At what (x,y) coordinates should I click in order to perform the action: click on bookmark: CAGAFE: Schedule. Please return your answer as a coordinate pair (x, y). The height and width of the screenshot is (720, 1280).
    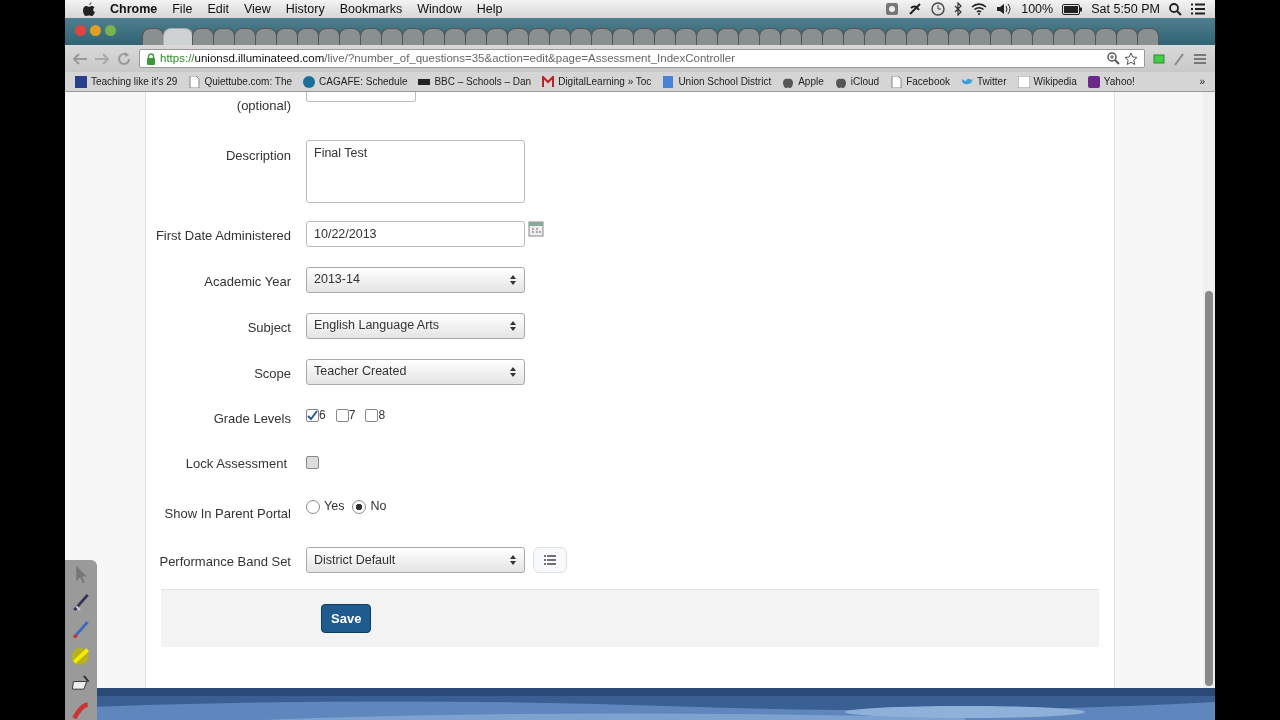
    Looking at the image, I should click on (355, 81).